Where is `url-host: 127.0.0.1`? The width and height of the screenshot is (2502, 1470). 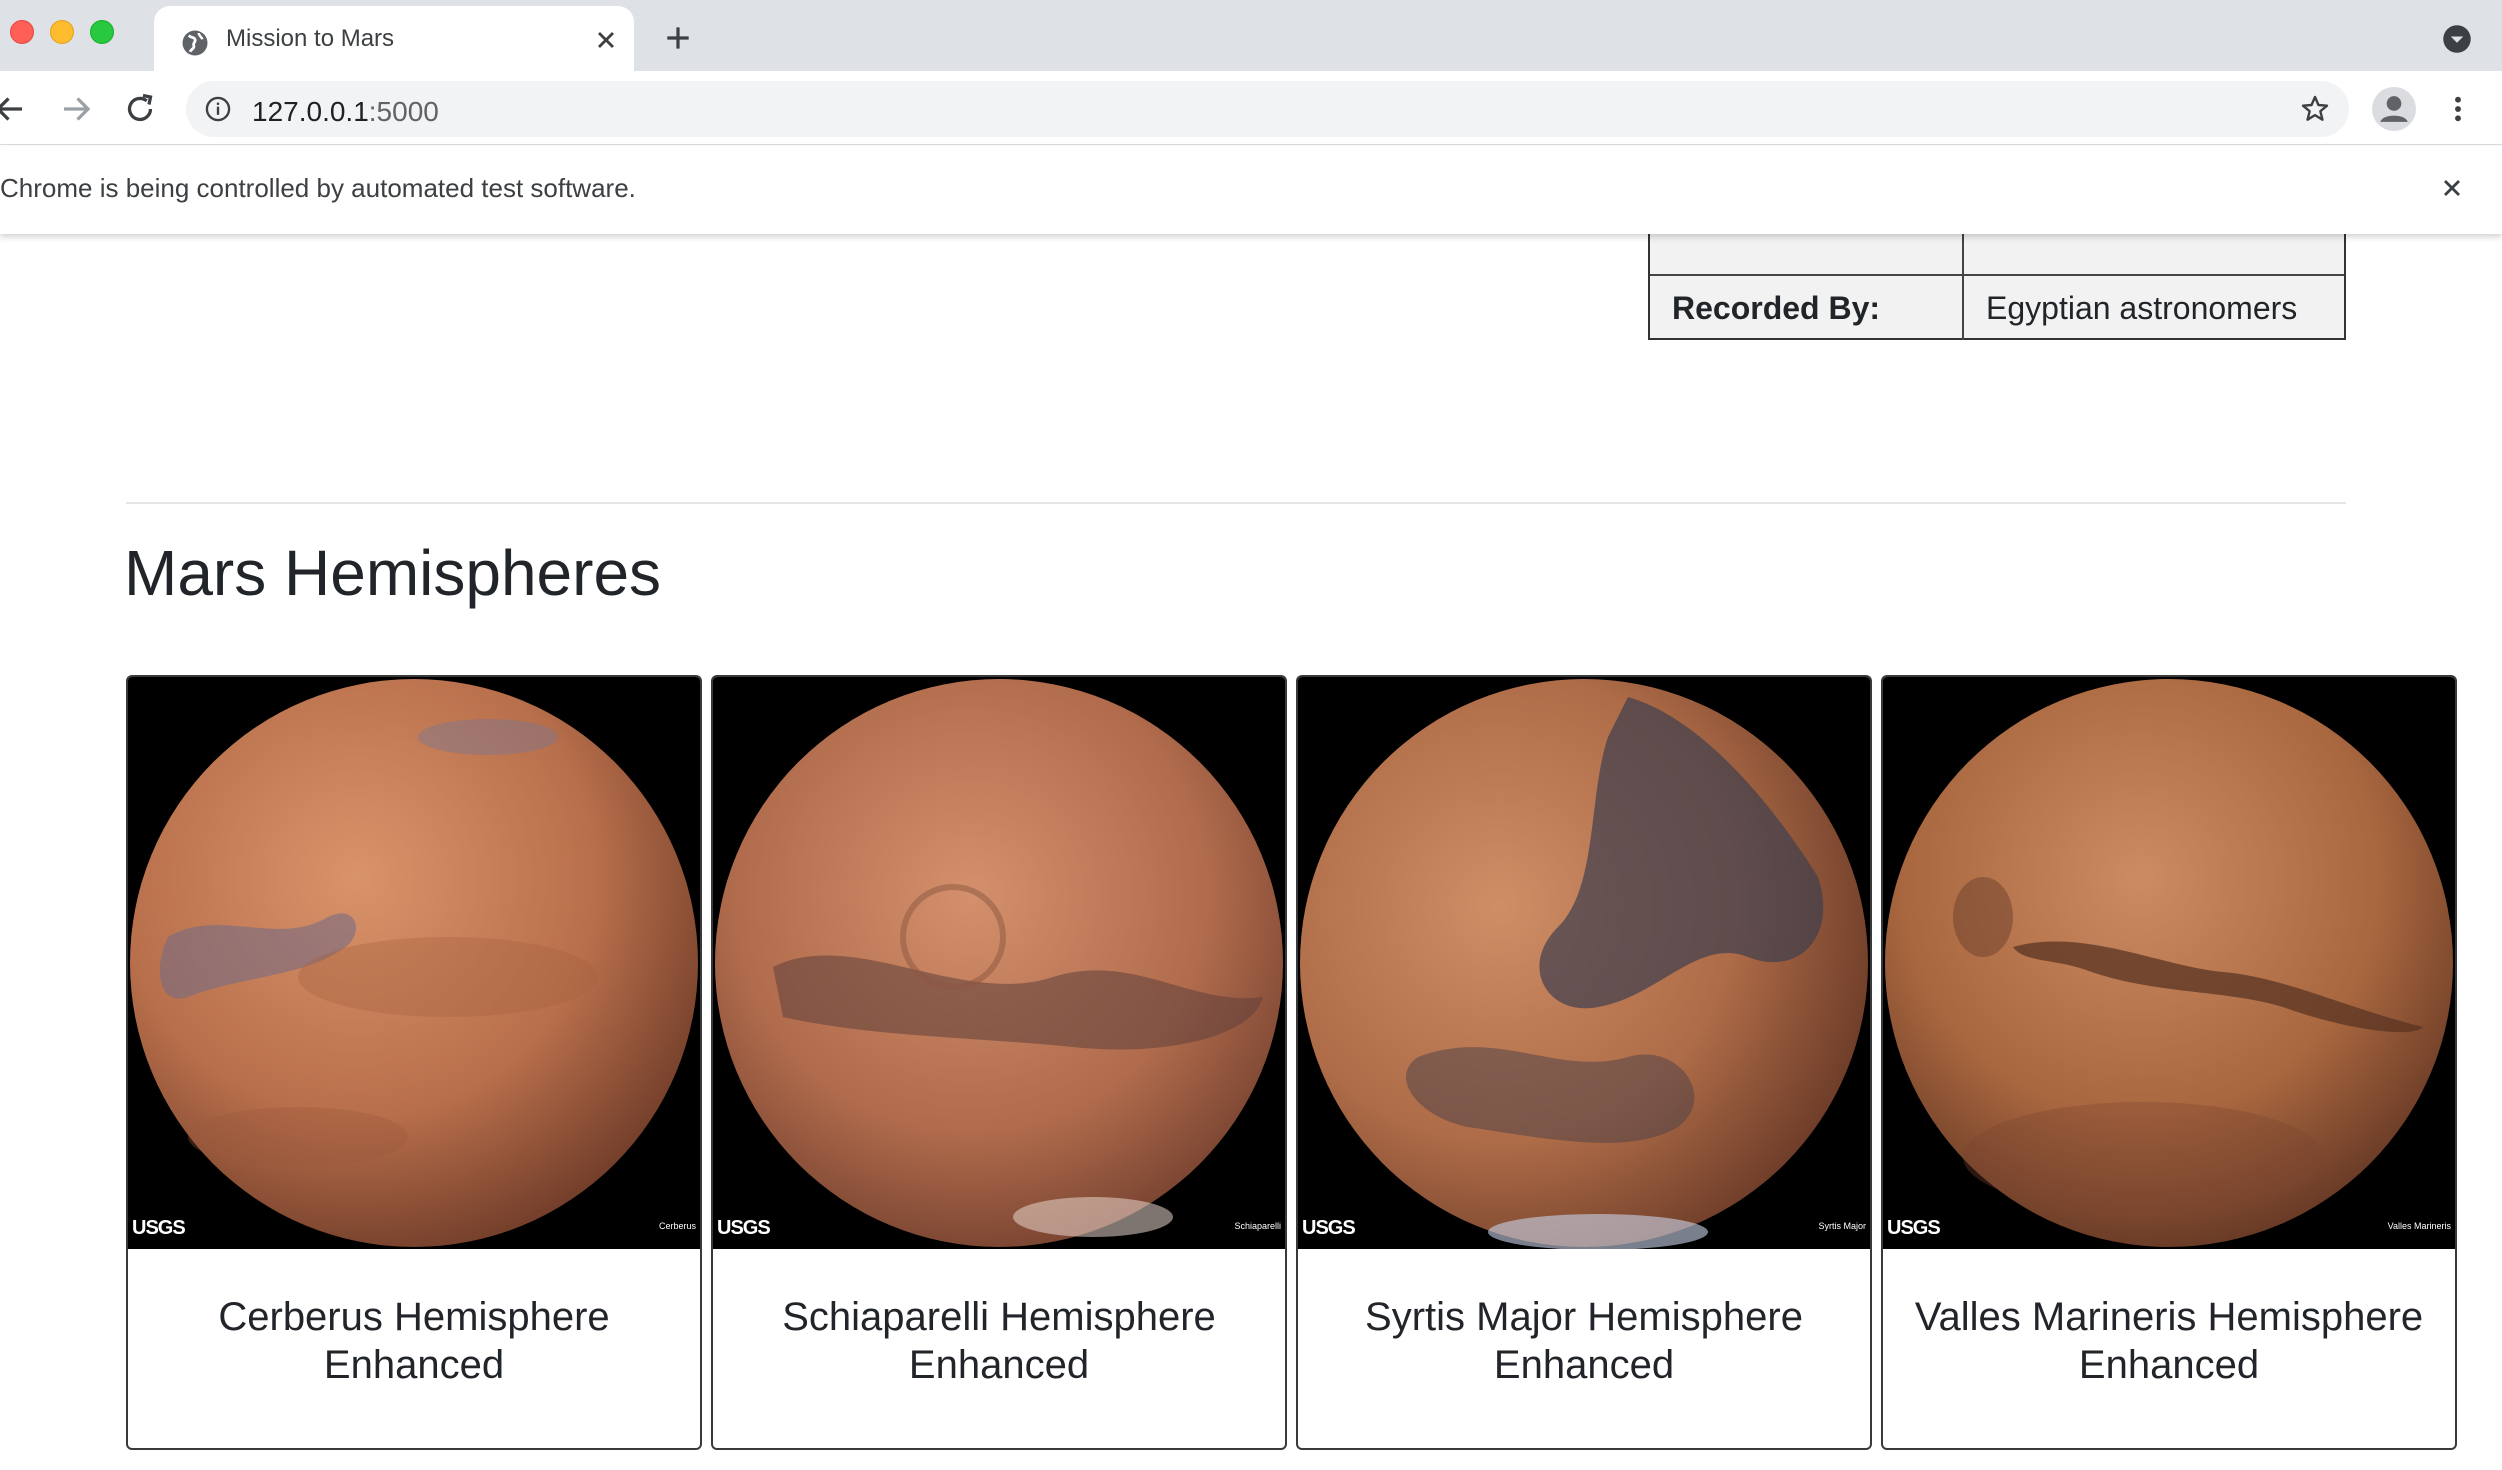
url-host: 127.0.0.1 is located at coordinates (310, 111).